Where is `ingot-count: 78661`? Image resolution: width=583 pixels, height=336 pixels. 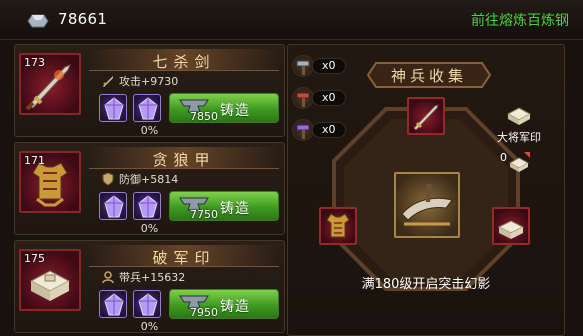
ingot-count: 78661 is located at coordinates (83, 19).